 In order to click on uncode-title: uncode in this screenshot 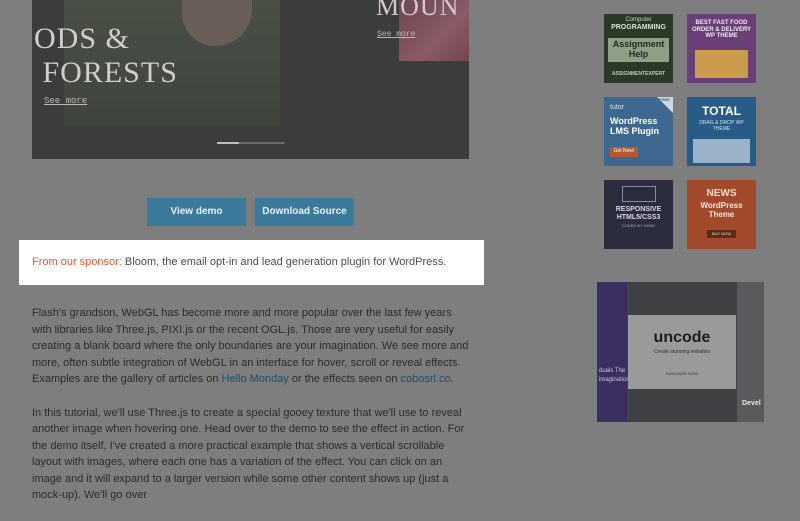, I will do `click(682, 337)`.